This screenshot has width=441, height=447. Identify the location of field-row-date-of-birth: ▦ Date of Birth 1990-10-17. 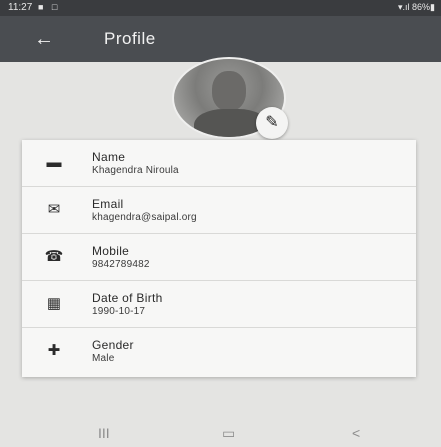
(219, 304).